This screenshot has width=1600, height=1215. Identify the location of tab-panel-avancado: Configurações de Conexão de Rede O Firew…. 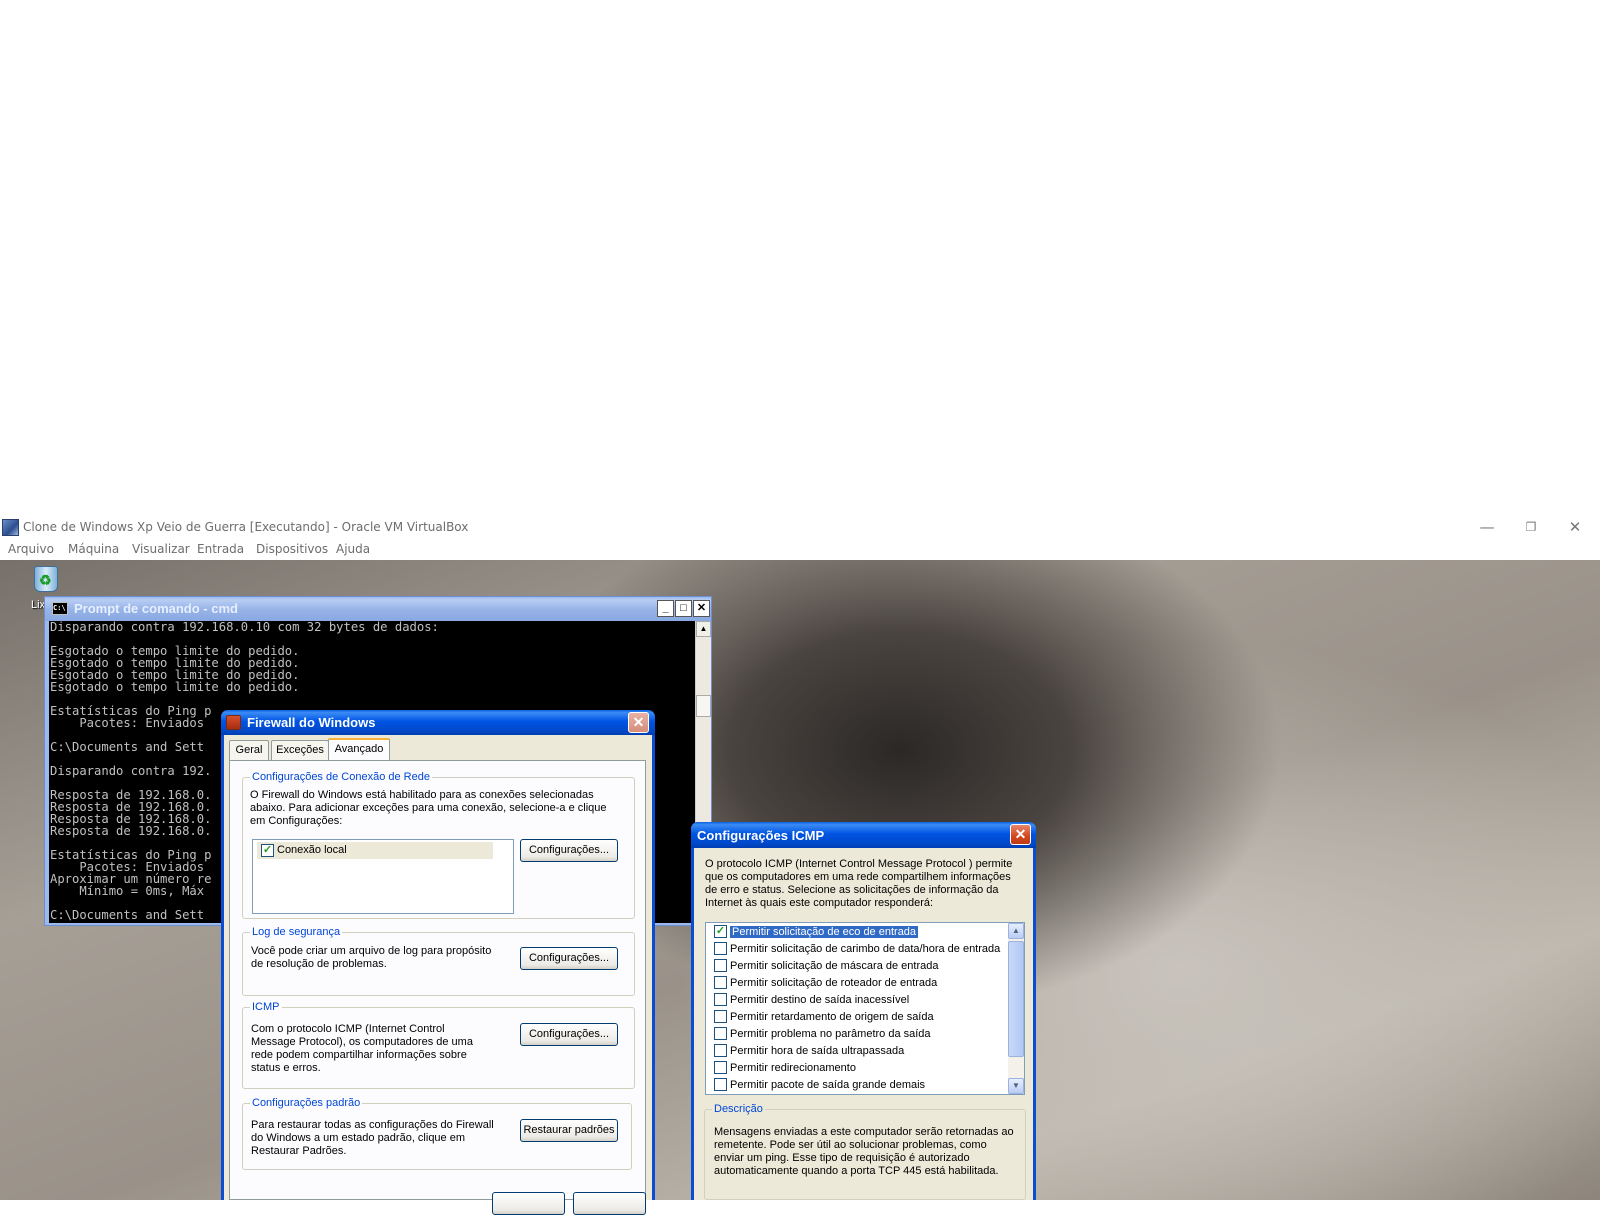
(437, 987).